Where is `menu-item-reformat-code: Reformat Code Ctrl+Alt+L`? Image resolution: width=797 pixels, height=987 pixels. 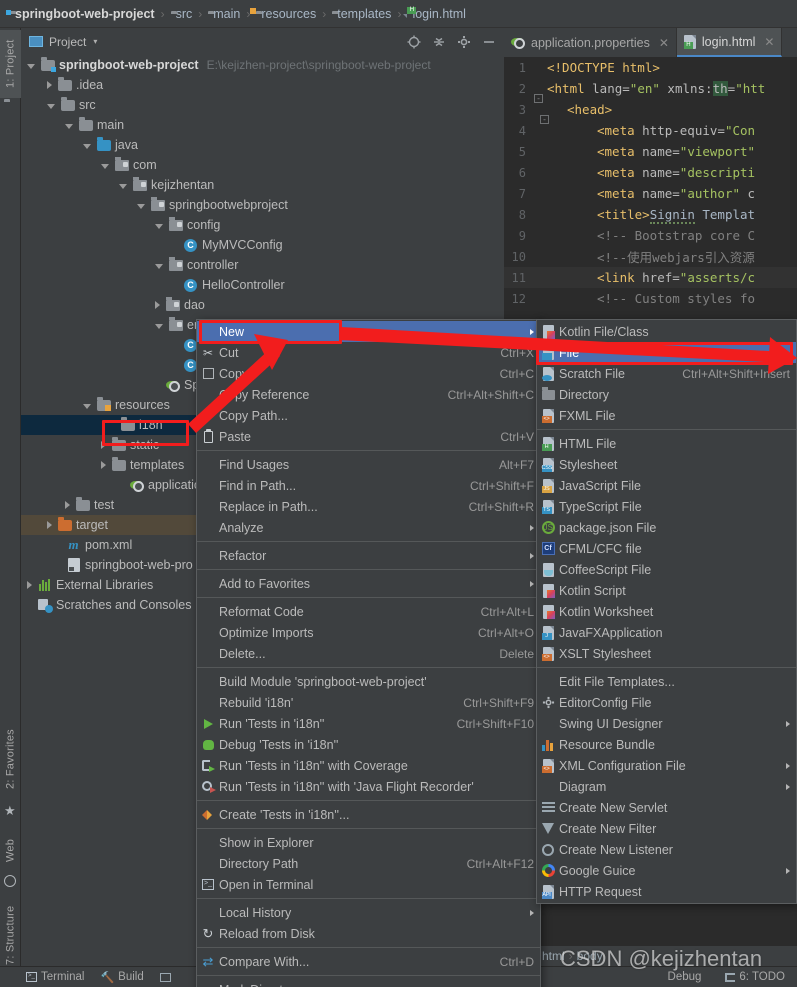
menu-item-reformat-code: Reformat Code Ctrl+Alt+L is located at coordinates (368, 611).